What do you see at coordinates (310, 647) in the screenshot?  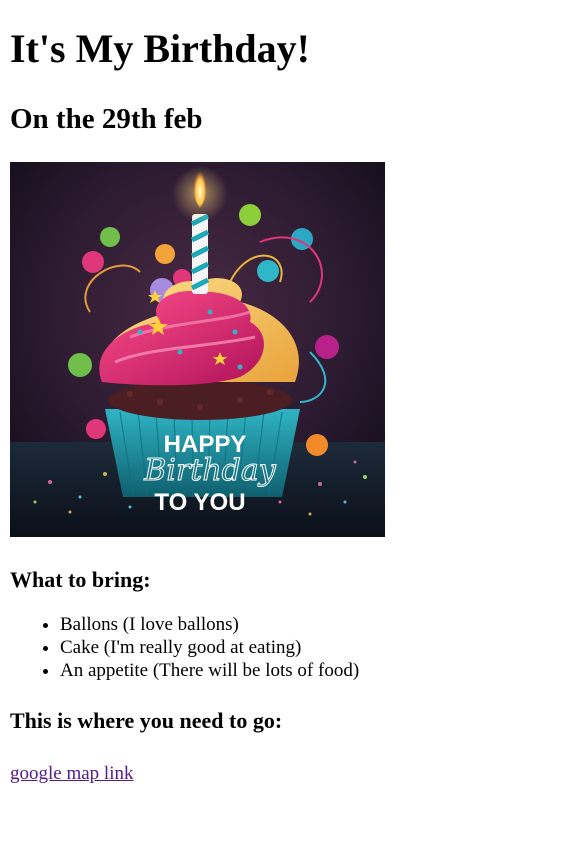 I see `list-item: Cake (I'm really good at eating)` at bounding box center [310, 647].